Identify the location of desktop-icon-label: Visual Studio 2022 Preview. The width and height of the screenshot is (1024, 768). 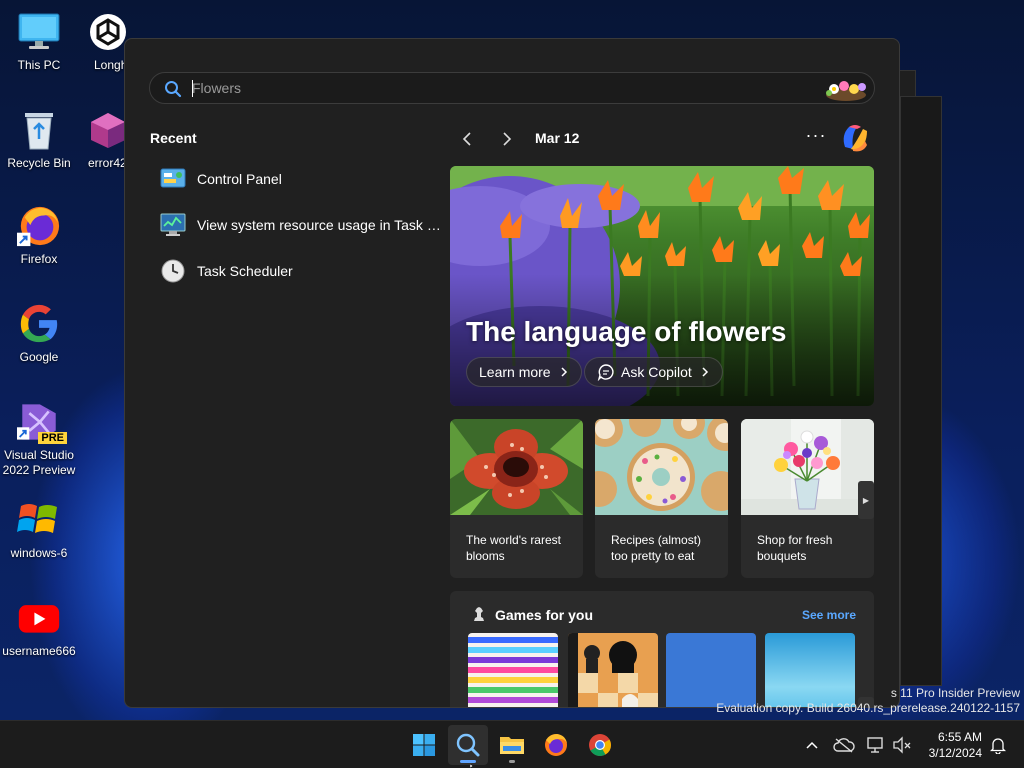
(39, 462).